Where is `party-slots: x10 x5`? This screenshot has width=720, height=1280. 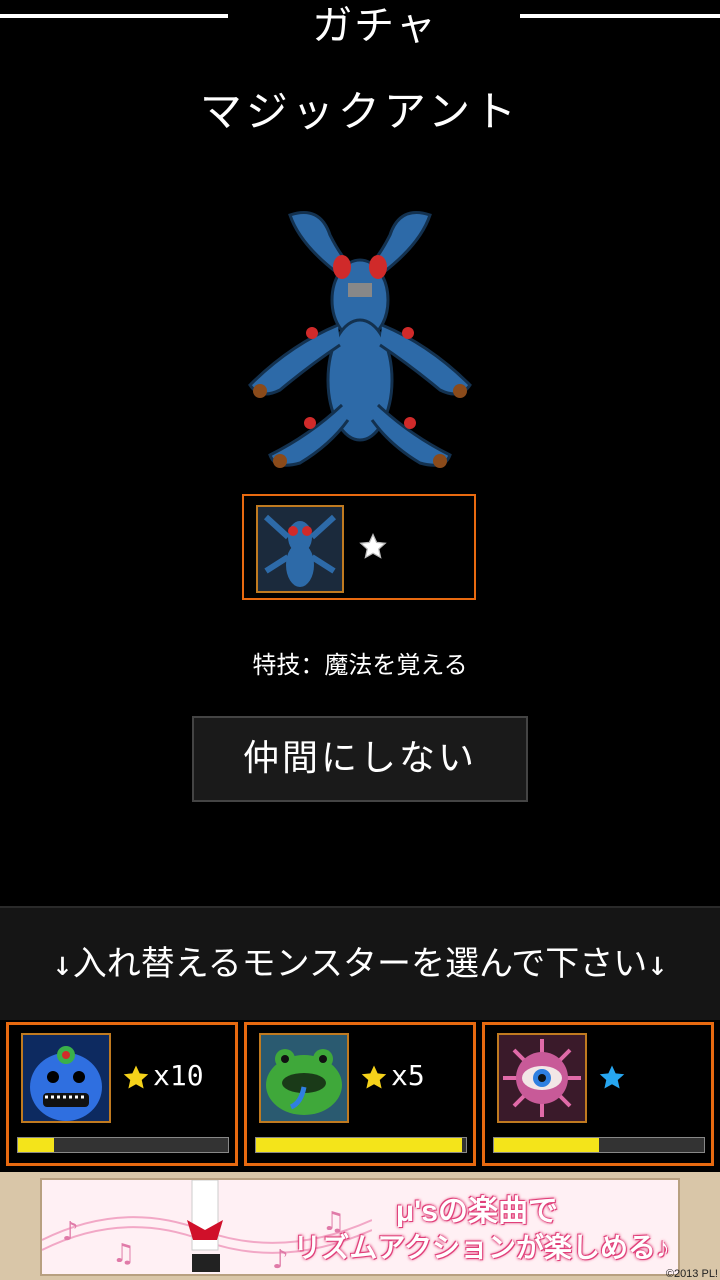
party-slots: x10 x5 is located at coordinates (360, 1095).